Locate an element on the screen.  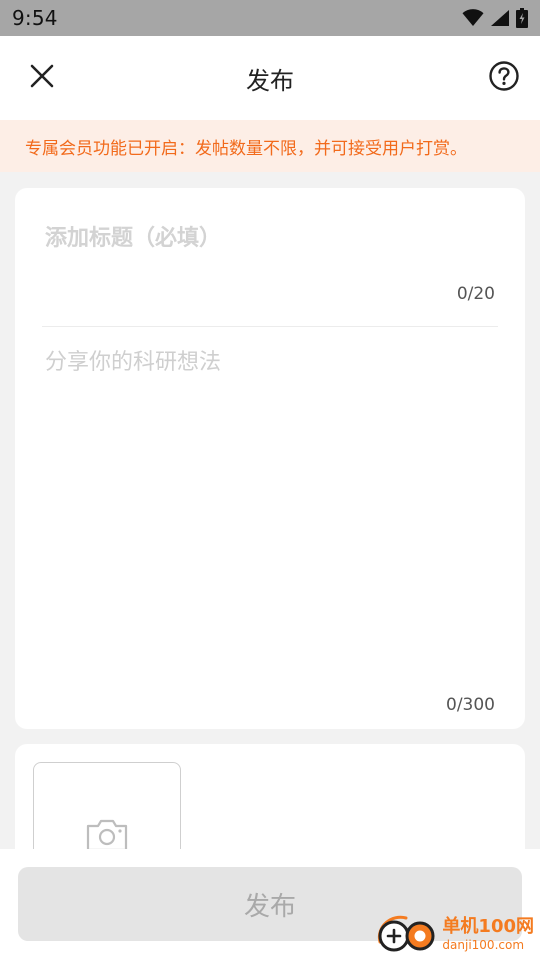
watermark-url: danji100.com is located at coordinates (483, 944).